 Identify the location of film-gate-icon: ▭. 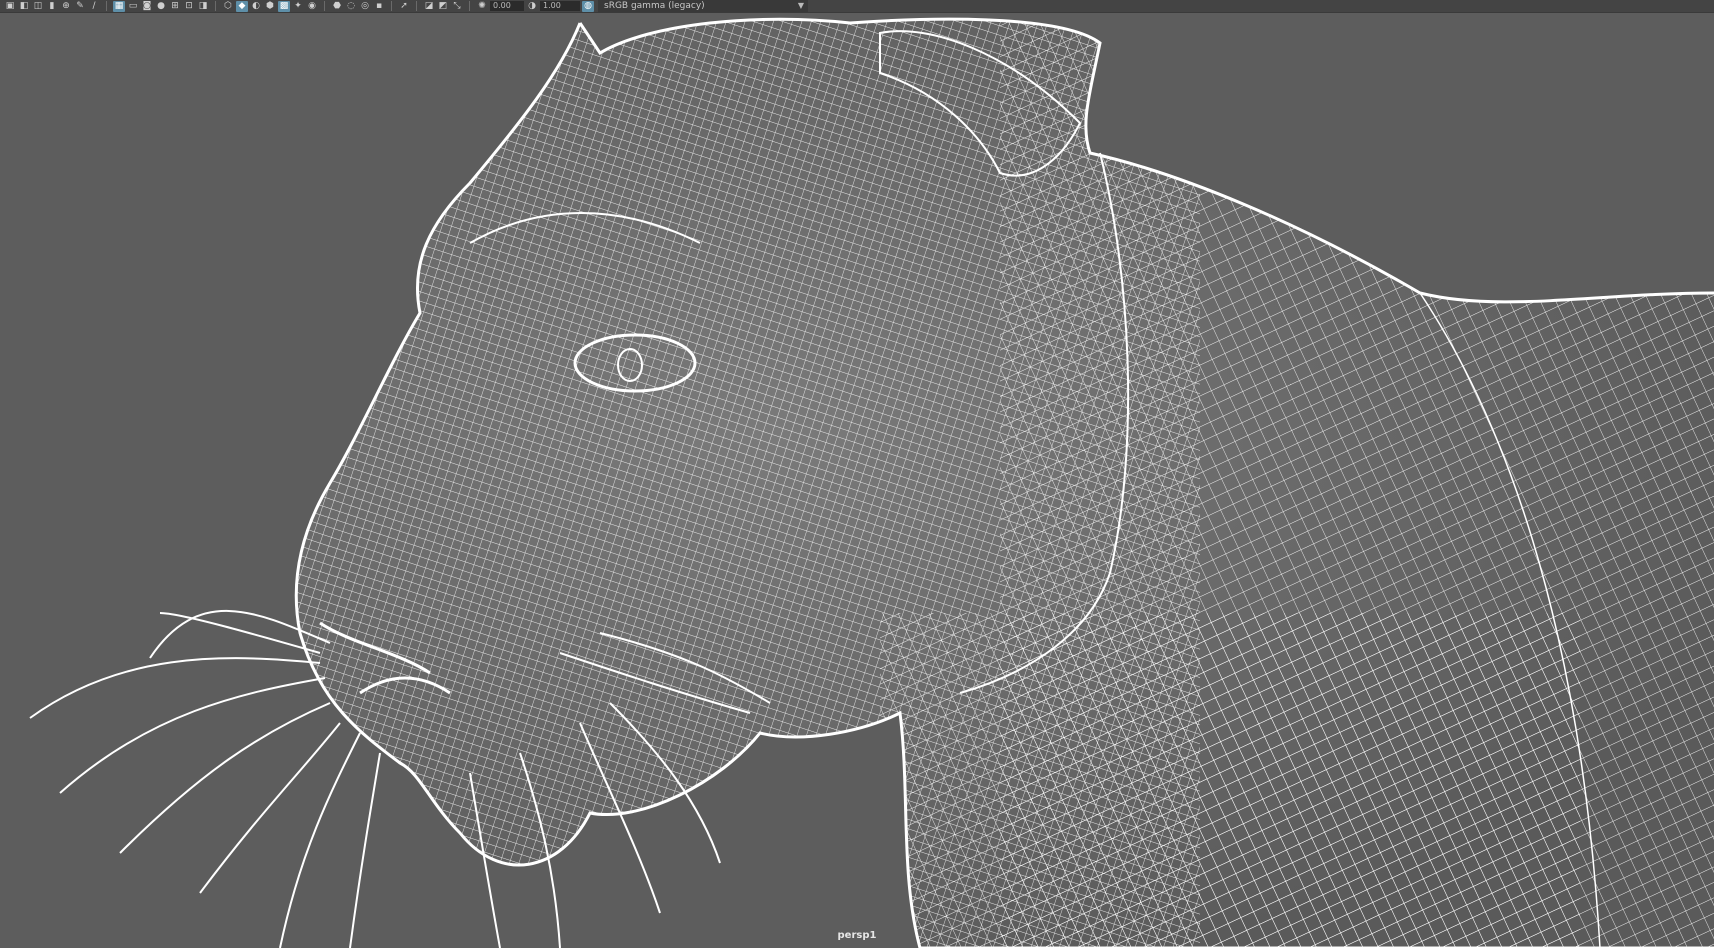
(133, 6).